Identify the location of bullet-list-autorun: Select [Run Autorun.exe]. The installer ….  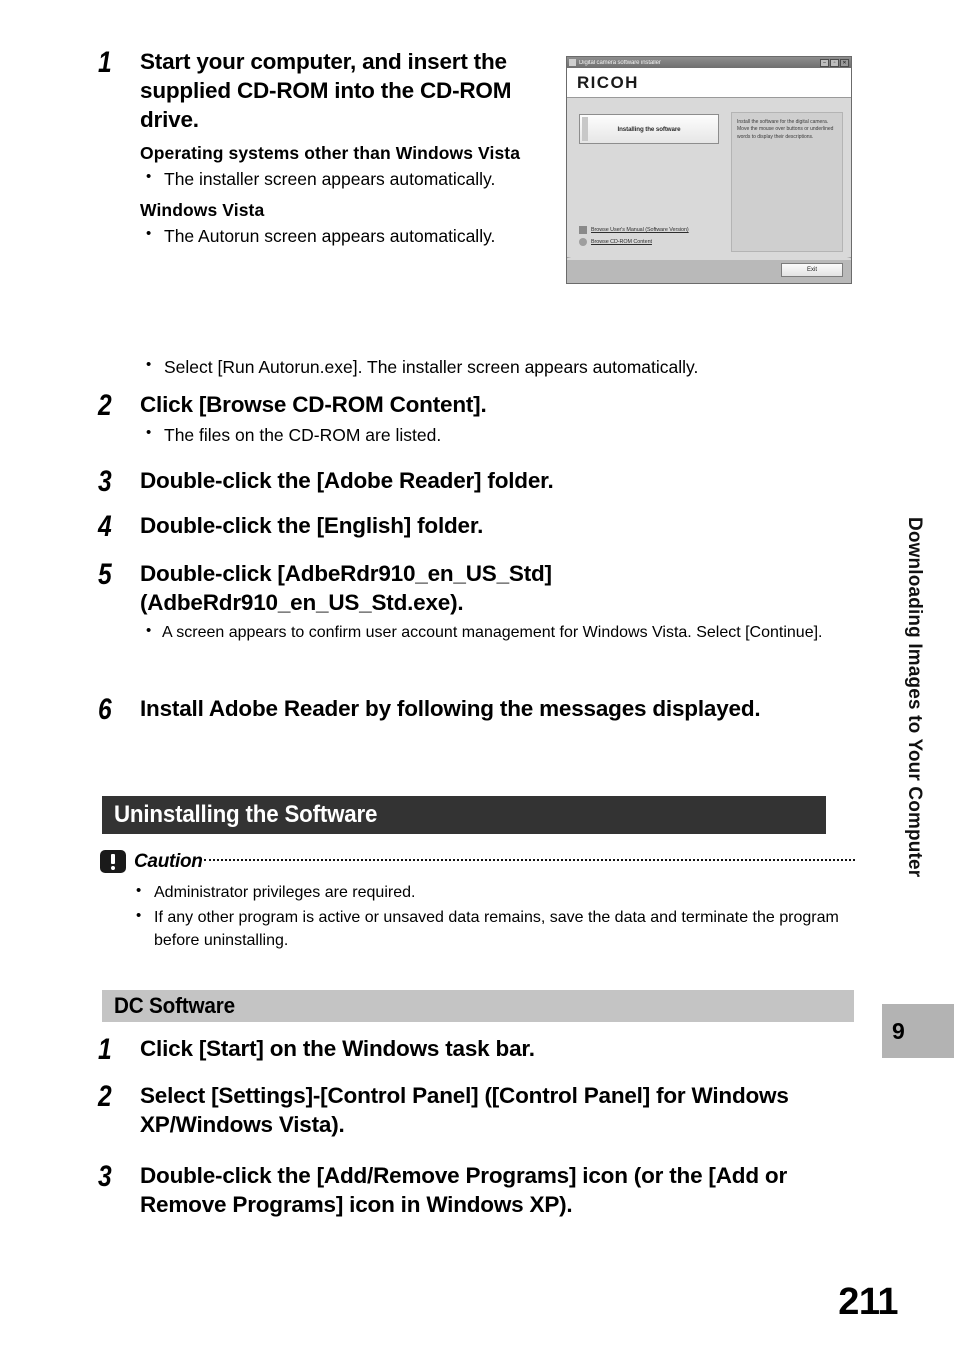
(502, 366).